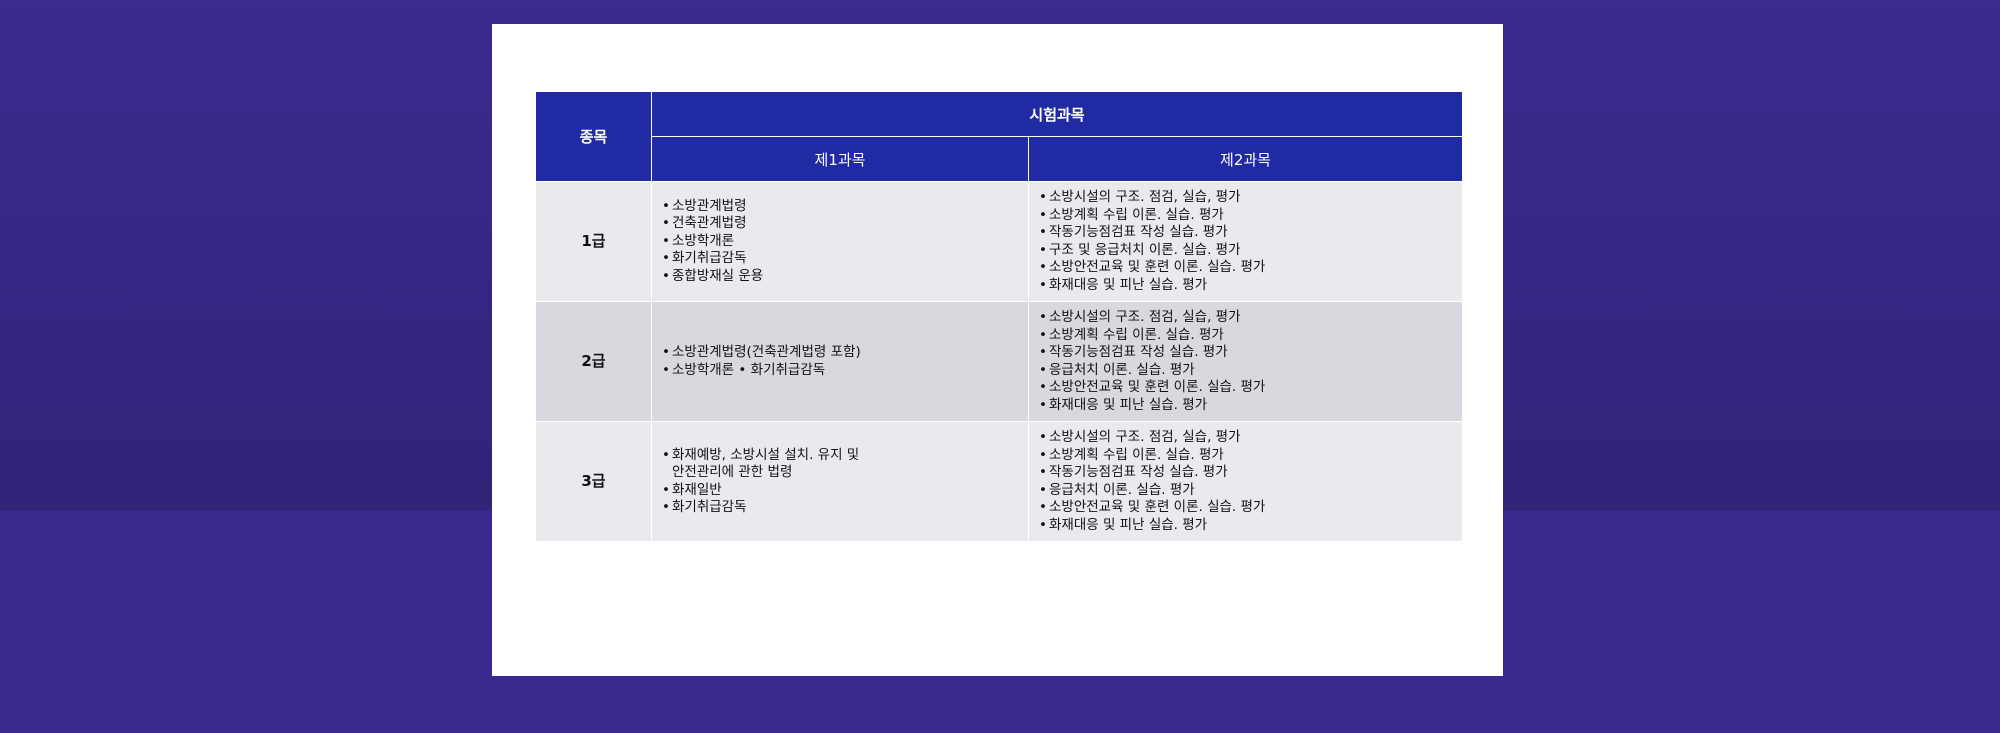 The width and height of the screenshot is (2000, 733). What do you see at coordinates (761, 454) in the screenshot?
I see `list-item: • 화재예방, 소방시설 설치. 유지 및` at bounding box center [761, 454].